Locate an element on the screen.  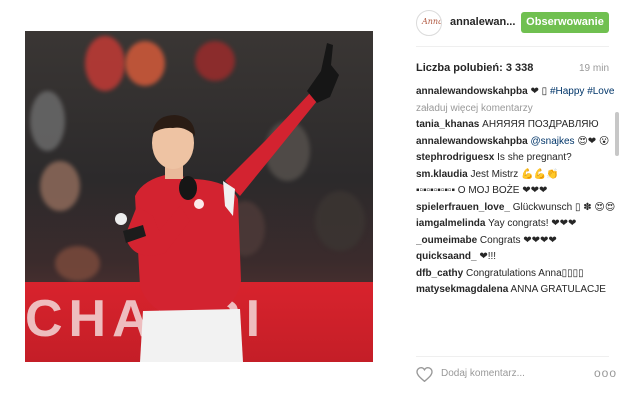
avatar-text: Anna is located at coordinates (432, 21).